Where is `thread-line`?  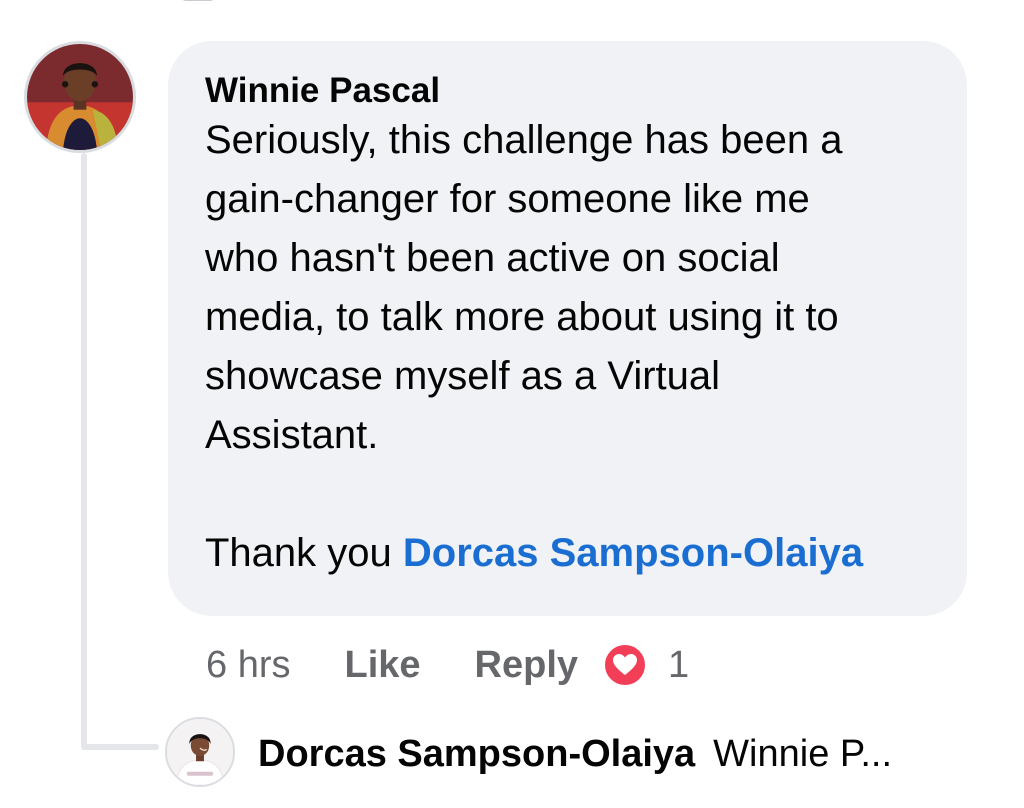 thread-line is located at coordinates (84, 451).